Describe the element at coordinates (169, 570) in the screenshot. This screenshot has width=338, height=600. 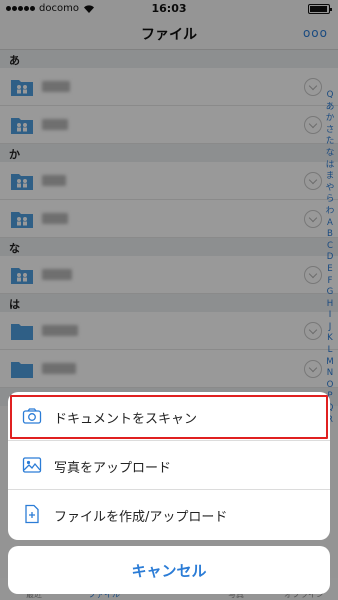
I see `cancel-button: キャンセル` at that location.